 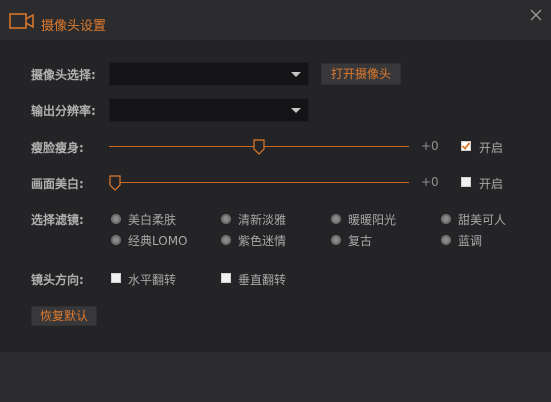 What do you see at coordinates (63, 75) in the screenshot?
I see `camera-select-label: 摄像头选择:` at bounding box center [63, 75].